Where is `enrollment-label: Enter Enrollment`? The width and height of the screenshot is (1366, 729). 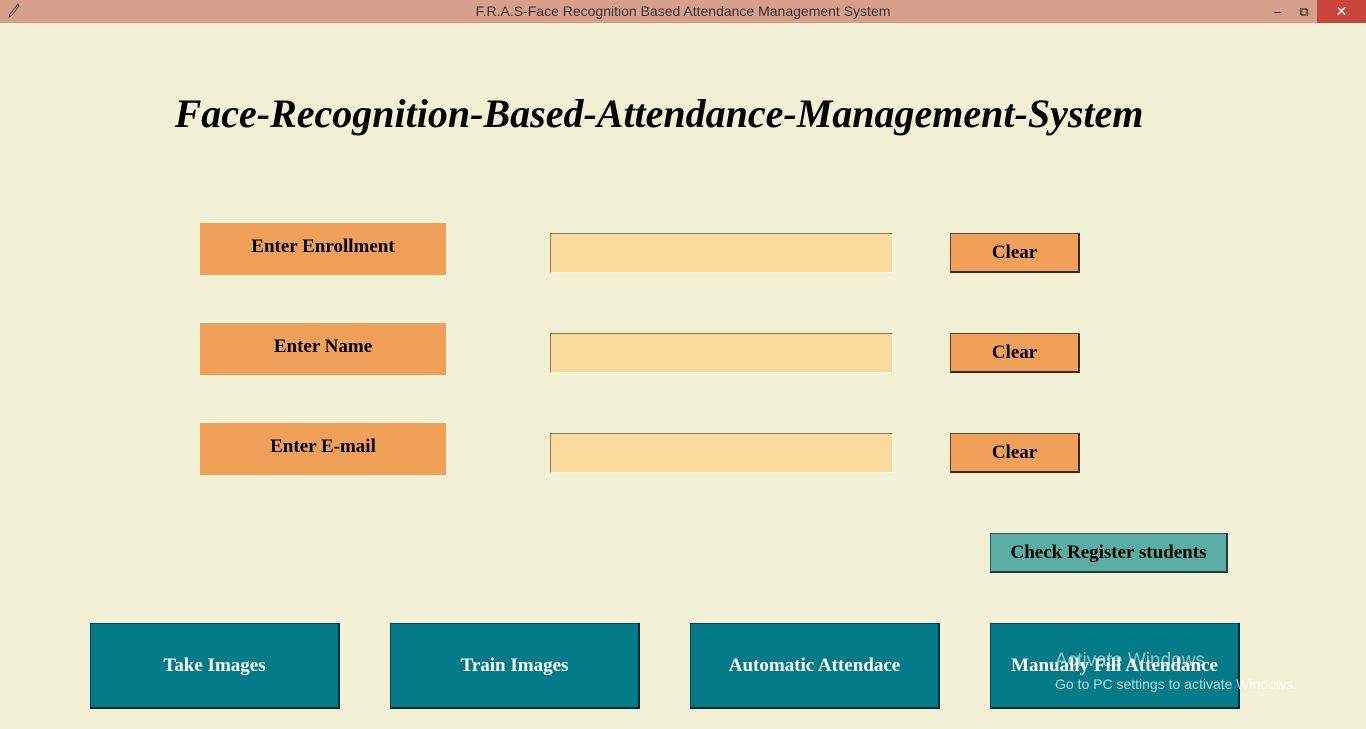
enrollment-label: Enter Enrollment is located at coordinates (323, 249).